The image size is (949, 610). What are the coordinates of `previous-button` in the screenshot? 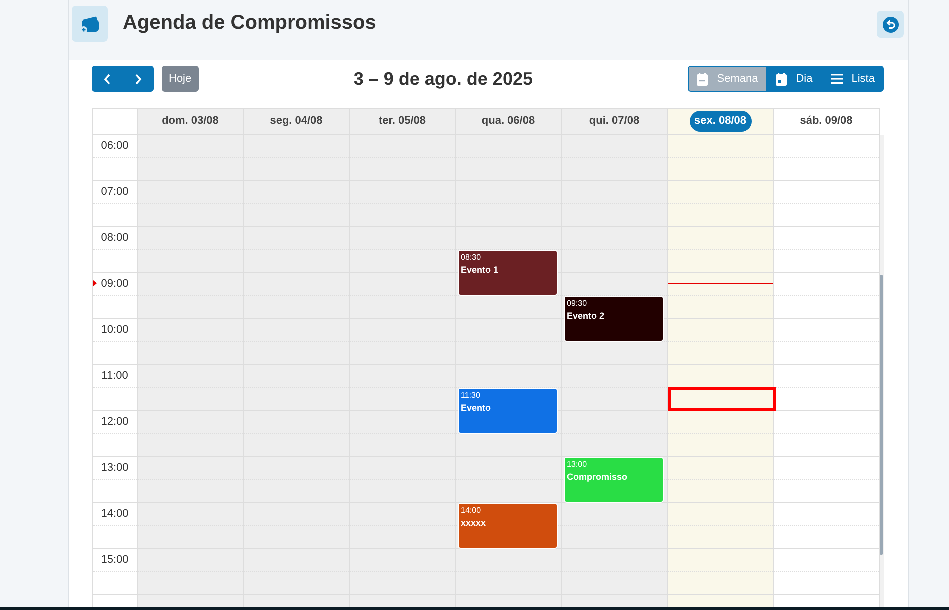 It's located at (107, 79).